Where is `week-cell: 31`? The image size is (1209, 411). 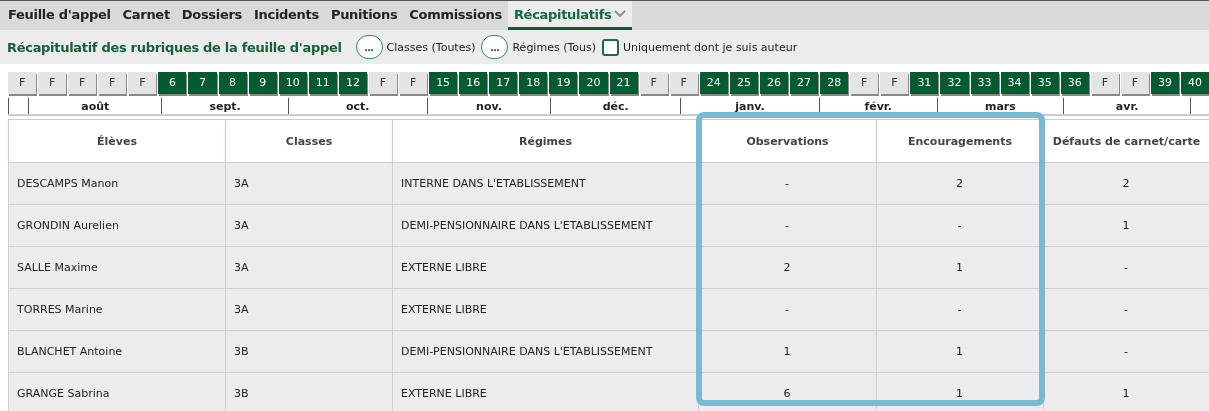
week-cell: 31 is located at coordinates (924, 83).